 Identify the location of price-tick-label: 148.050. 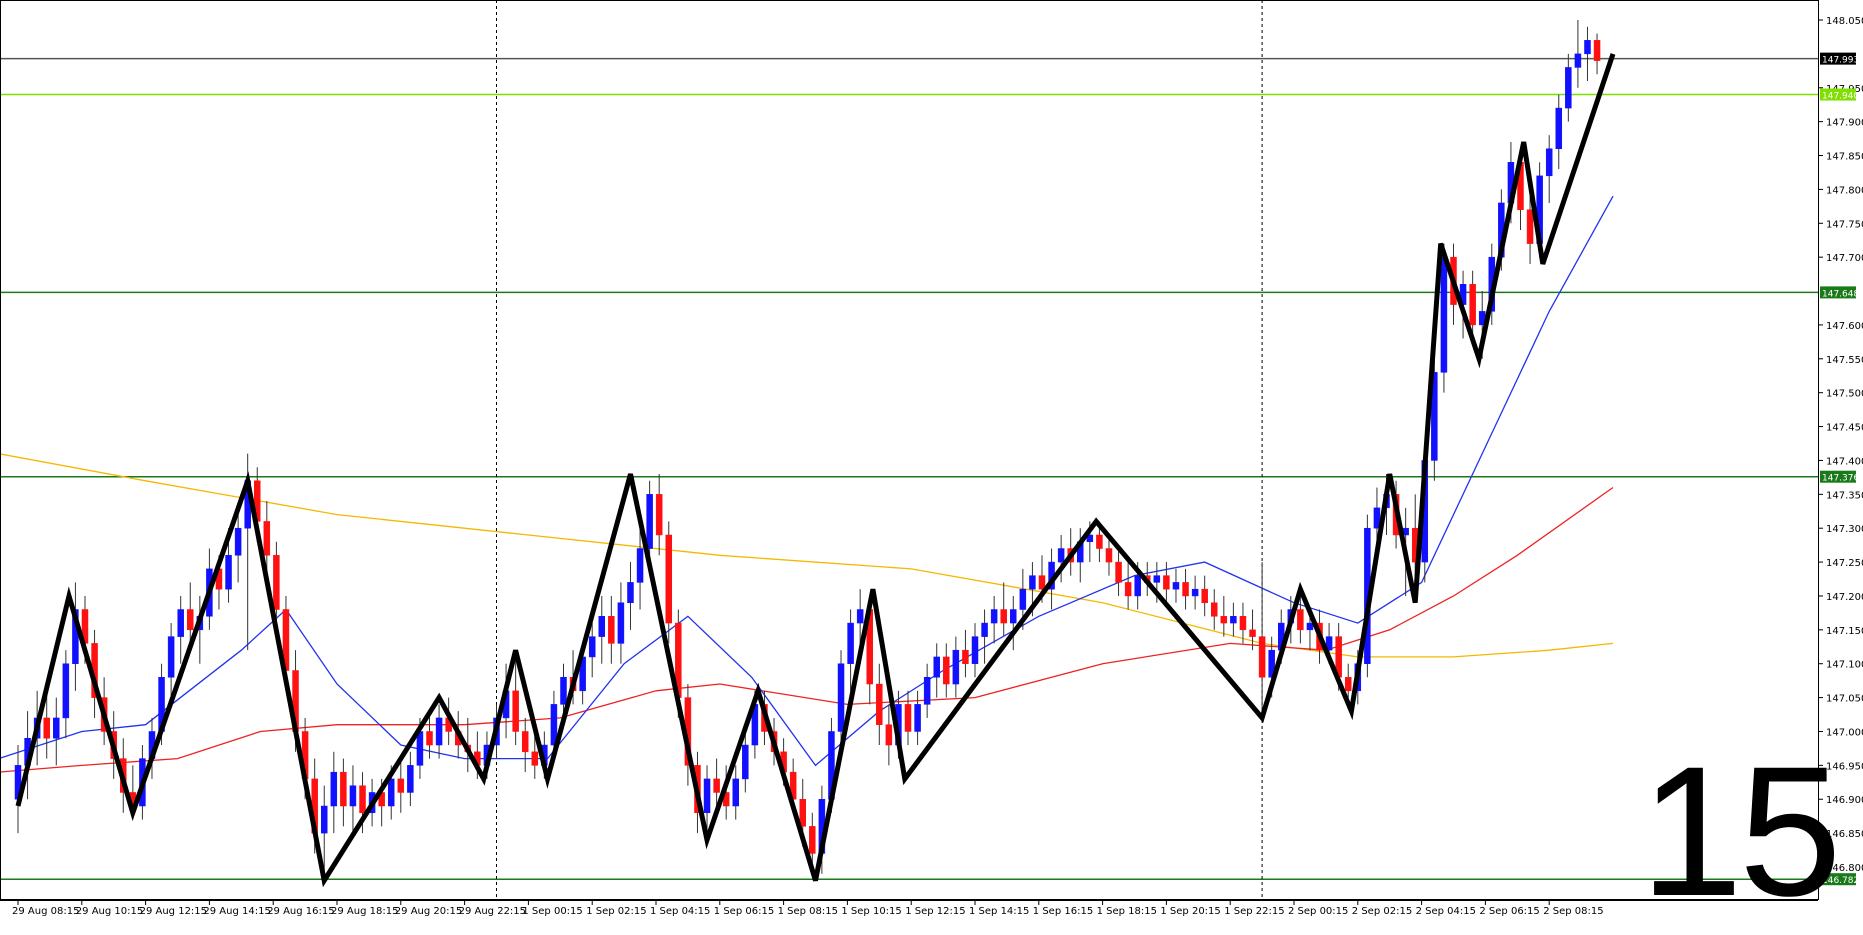
(1844, 21).